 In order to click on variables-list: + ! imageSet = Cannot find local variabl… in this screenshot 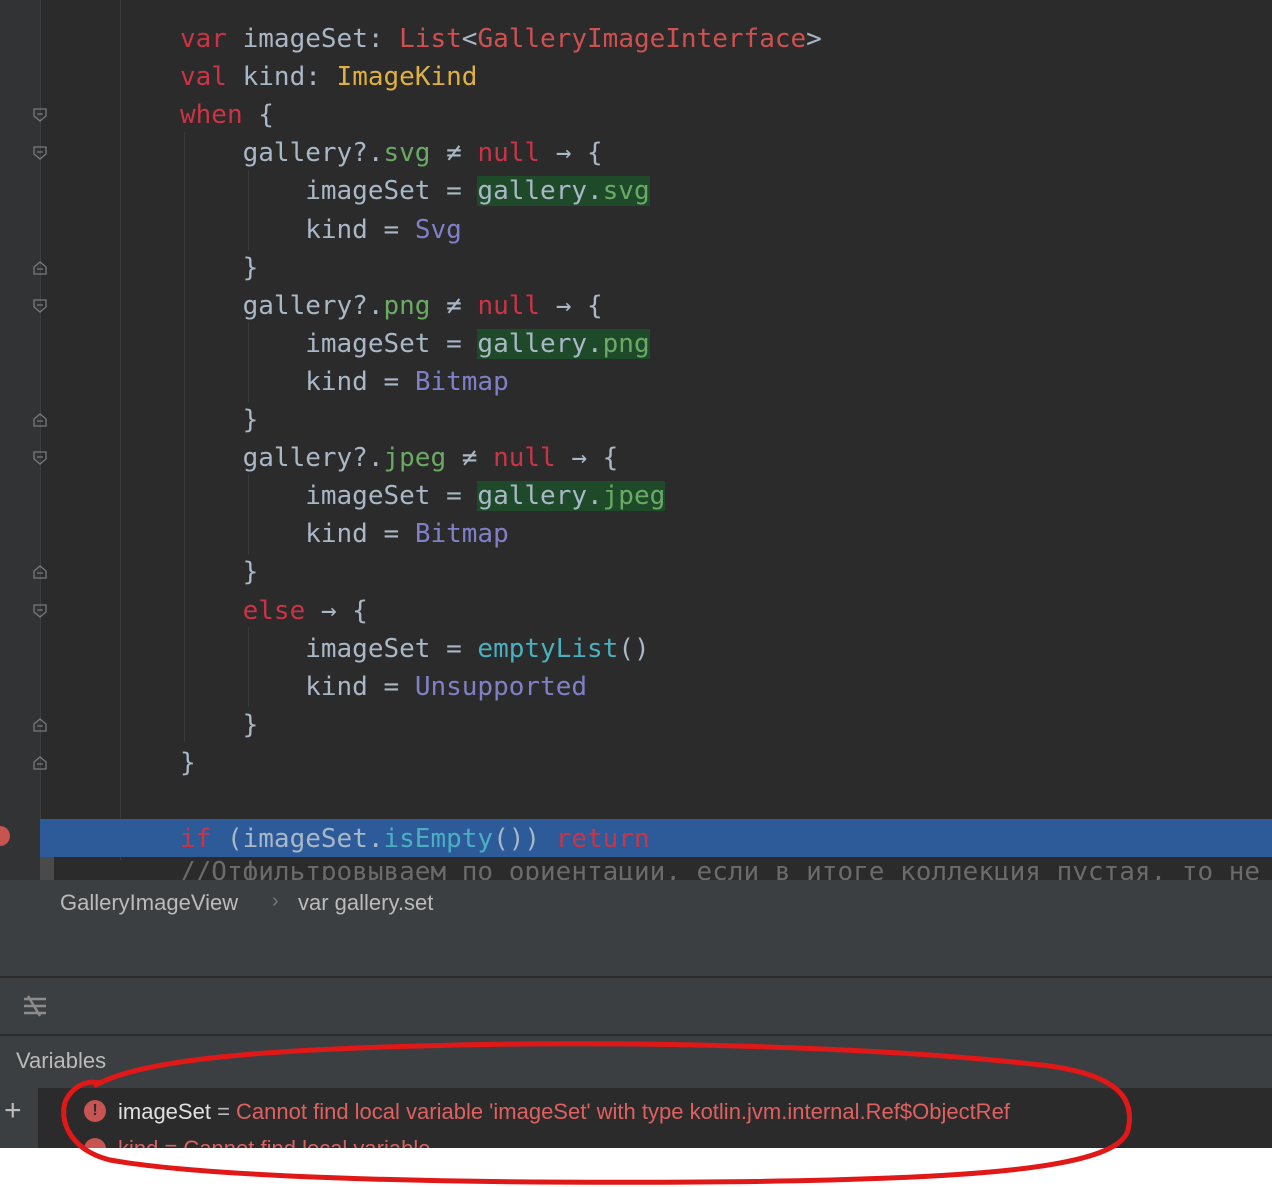, I will do `click(636, 1118)`.